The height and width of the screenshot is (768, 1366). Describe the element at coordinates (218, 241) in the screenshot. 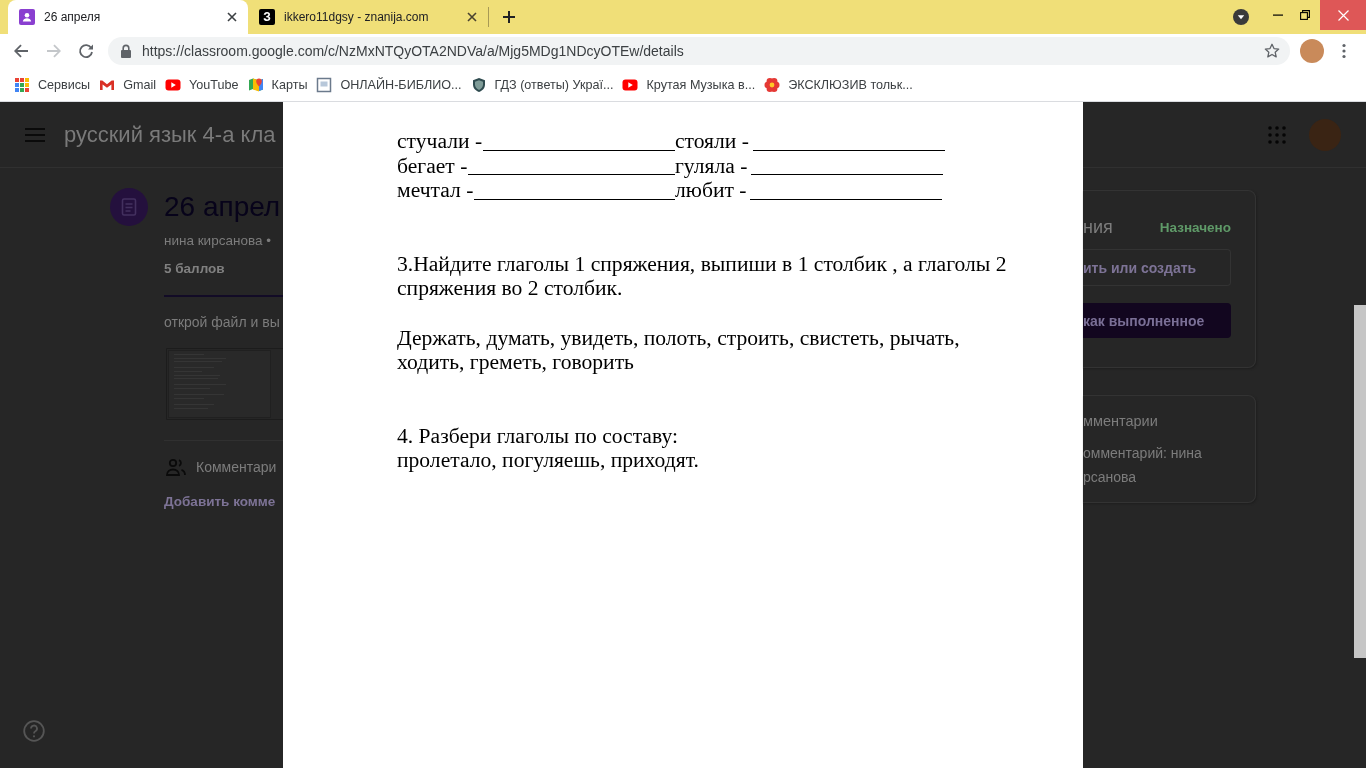

I see `author-line: нина кирсанова •` at that location.